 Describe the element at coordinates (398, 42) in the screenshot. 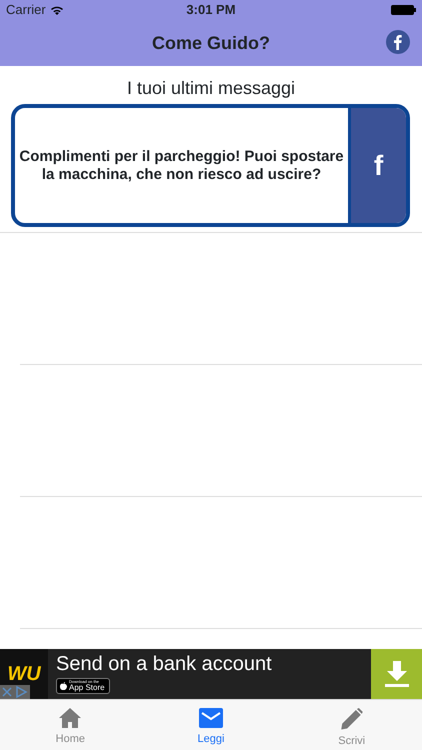

I see `facebook-icon` at that location.